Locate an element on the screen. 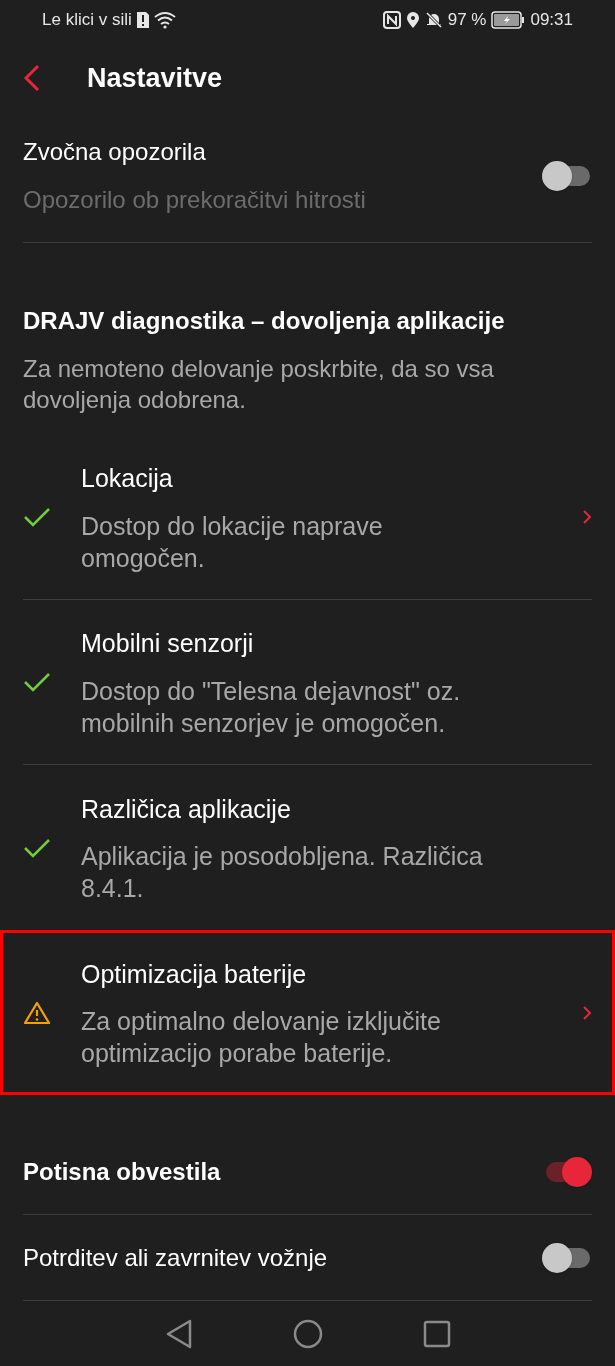 Image resolution: width=615 pixels, height=1366 pixels. permission-item: Različica aplikacije Aplikacija je posodobljena. Različica 8.4.1. is located at coordinates (307, 847).